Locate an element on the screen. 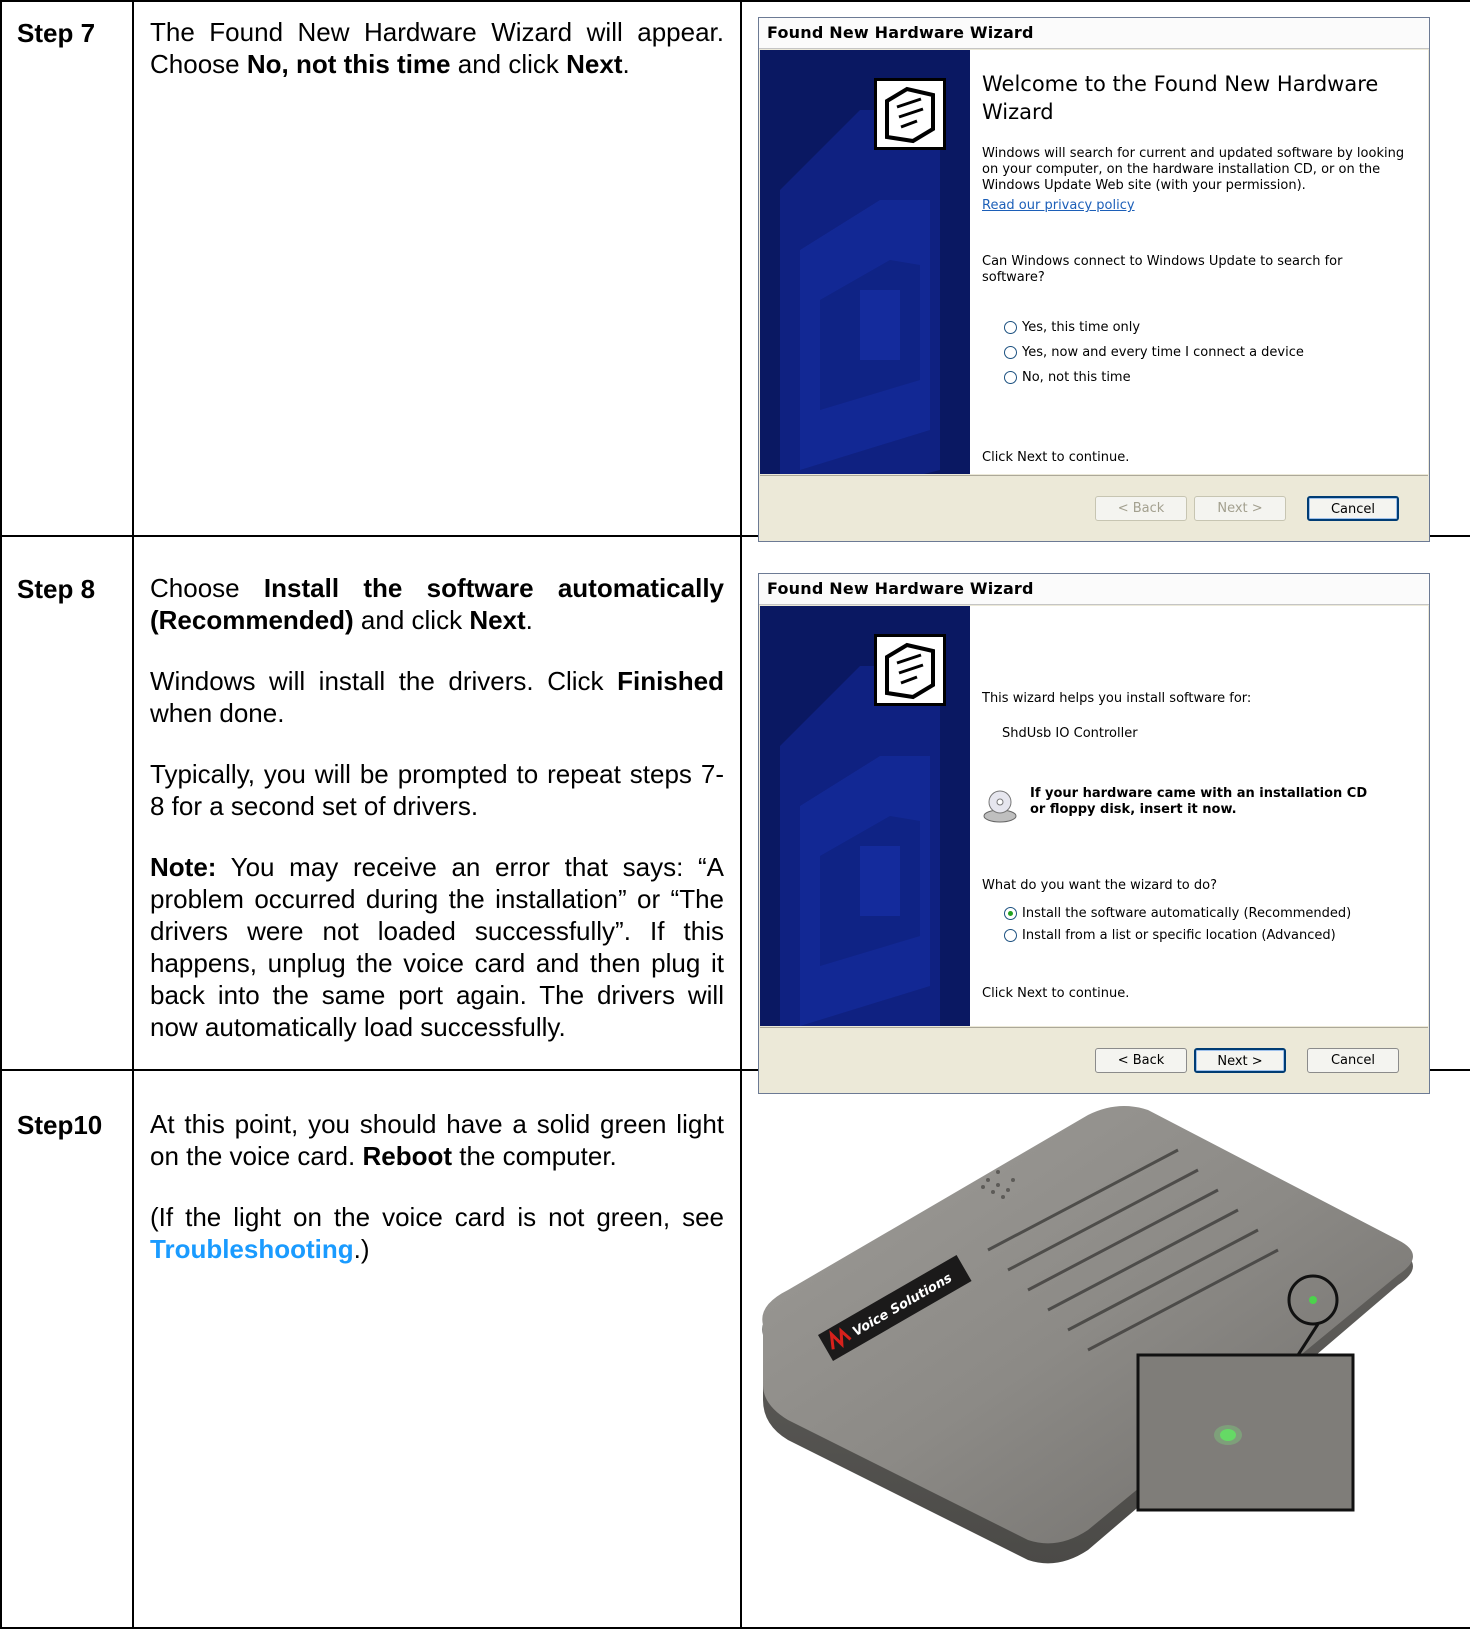 This screenshot has height=1629, width=1470. instruction-text: Windows will install the drivers. Click is located at coordinates (384, 681).